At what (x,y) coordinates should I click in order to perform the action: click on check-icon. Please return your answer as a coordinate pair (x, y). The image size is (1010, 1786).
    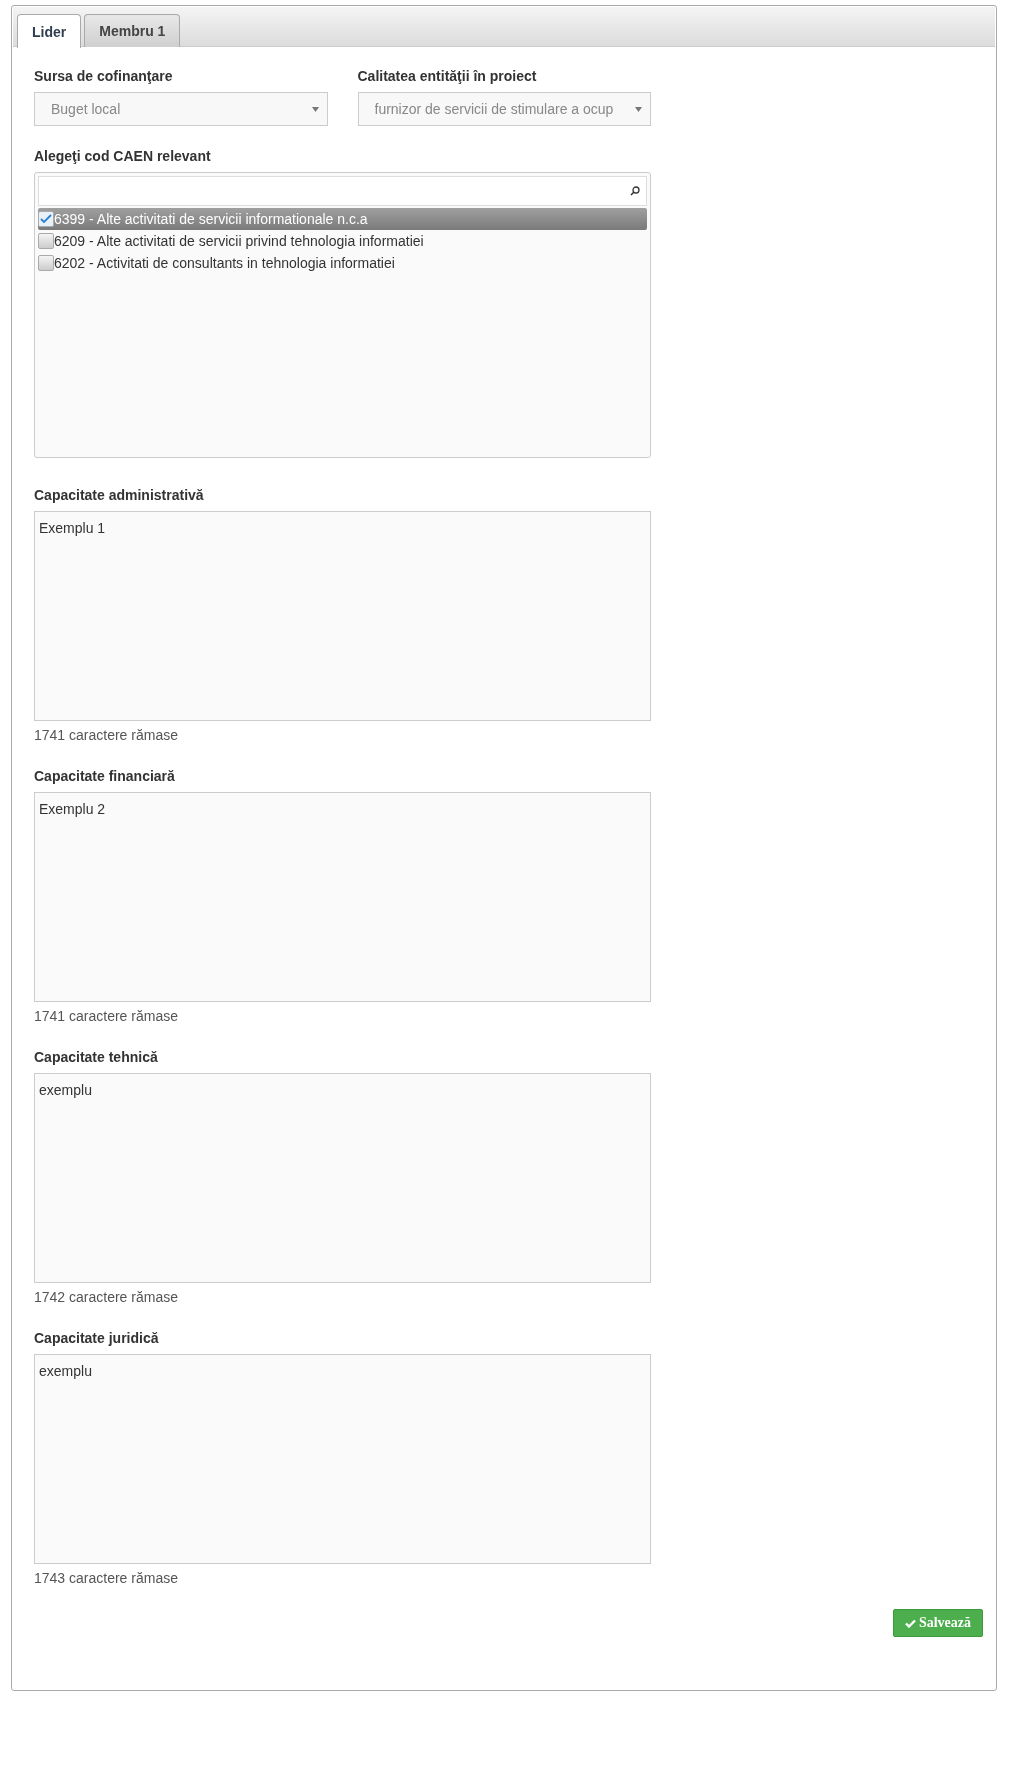
    Looking at the image, I should click on (910, 1623).